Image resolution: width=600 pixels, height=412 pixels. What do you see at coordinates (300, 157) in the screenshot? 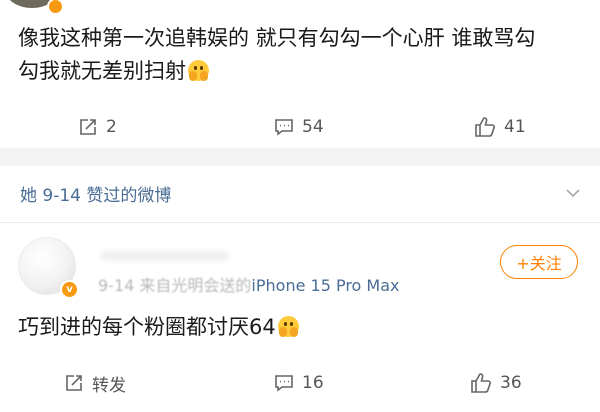
I see `section-divider` at bounding box center [300, 157].